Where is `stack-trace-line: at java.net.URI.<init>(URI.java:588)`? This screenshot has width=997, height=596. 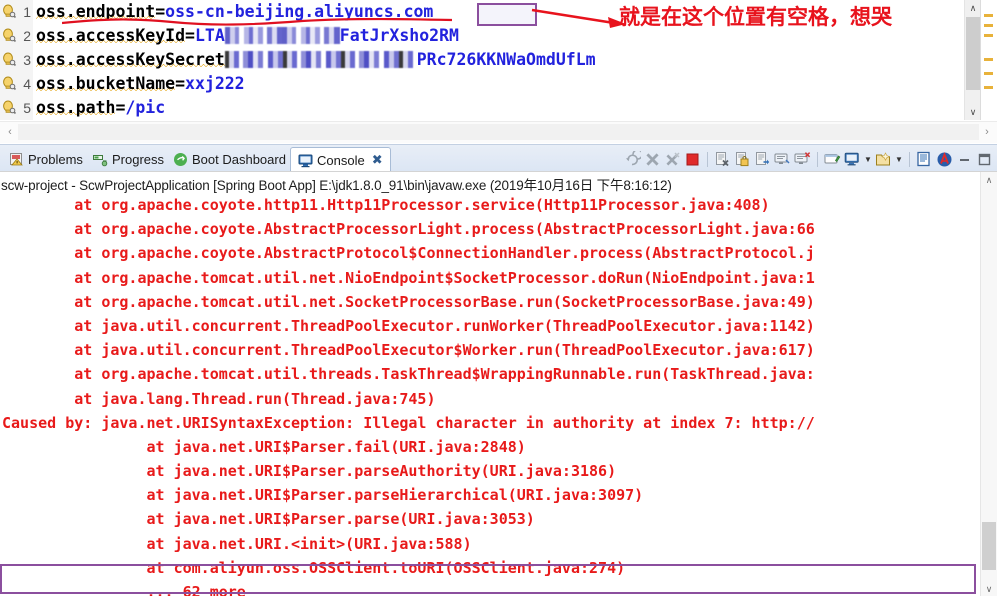 stack-trace-line: at java.net.URI.<init>(URI.java:588) is located at coordinates (490, 544).